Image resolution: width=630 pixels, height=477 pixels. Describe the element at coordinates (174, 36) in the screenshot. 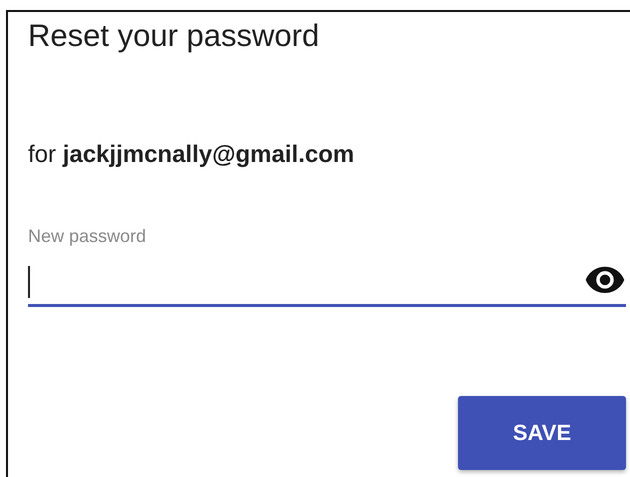

I see `dialog-title: Reset your password` at that location.